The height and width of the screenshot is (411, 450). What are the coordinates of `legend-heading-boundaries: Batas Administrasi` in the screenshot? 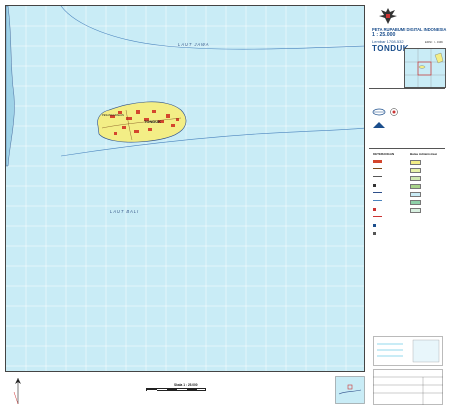 It's located at (424, 154).